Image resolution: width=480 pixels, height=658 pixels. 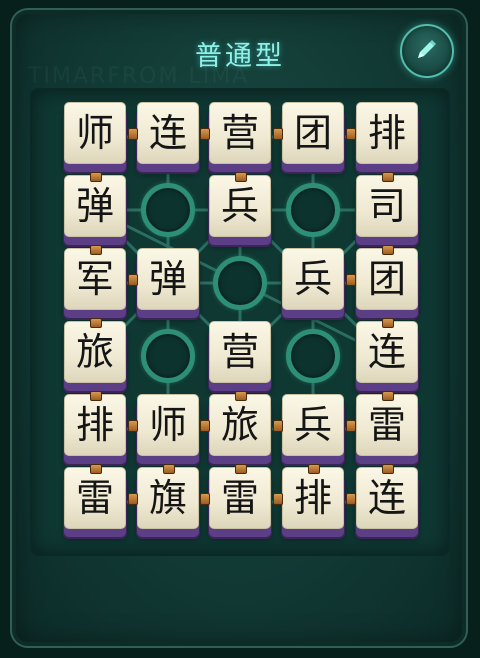 I want to click on chess-piece: 旗, so click(x=168, y=498).